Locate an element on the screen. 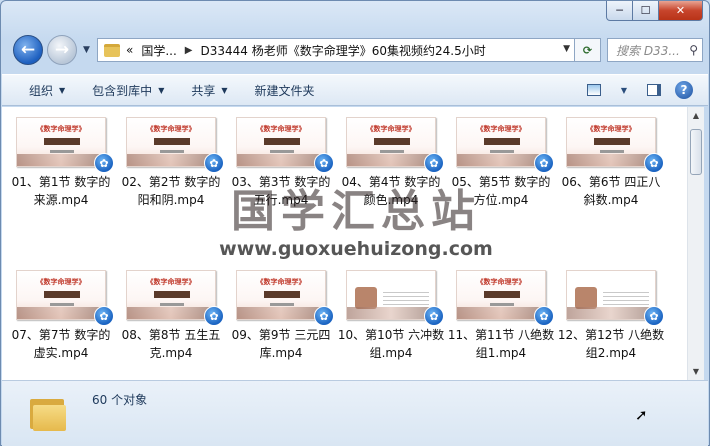 This screenshot has height=446, width=710. view-options-dropdown: ▼ is located at coordinates (624, 90).